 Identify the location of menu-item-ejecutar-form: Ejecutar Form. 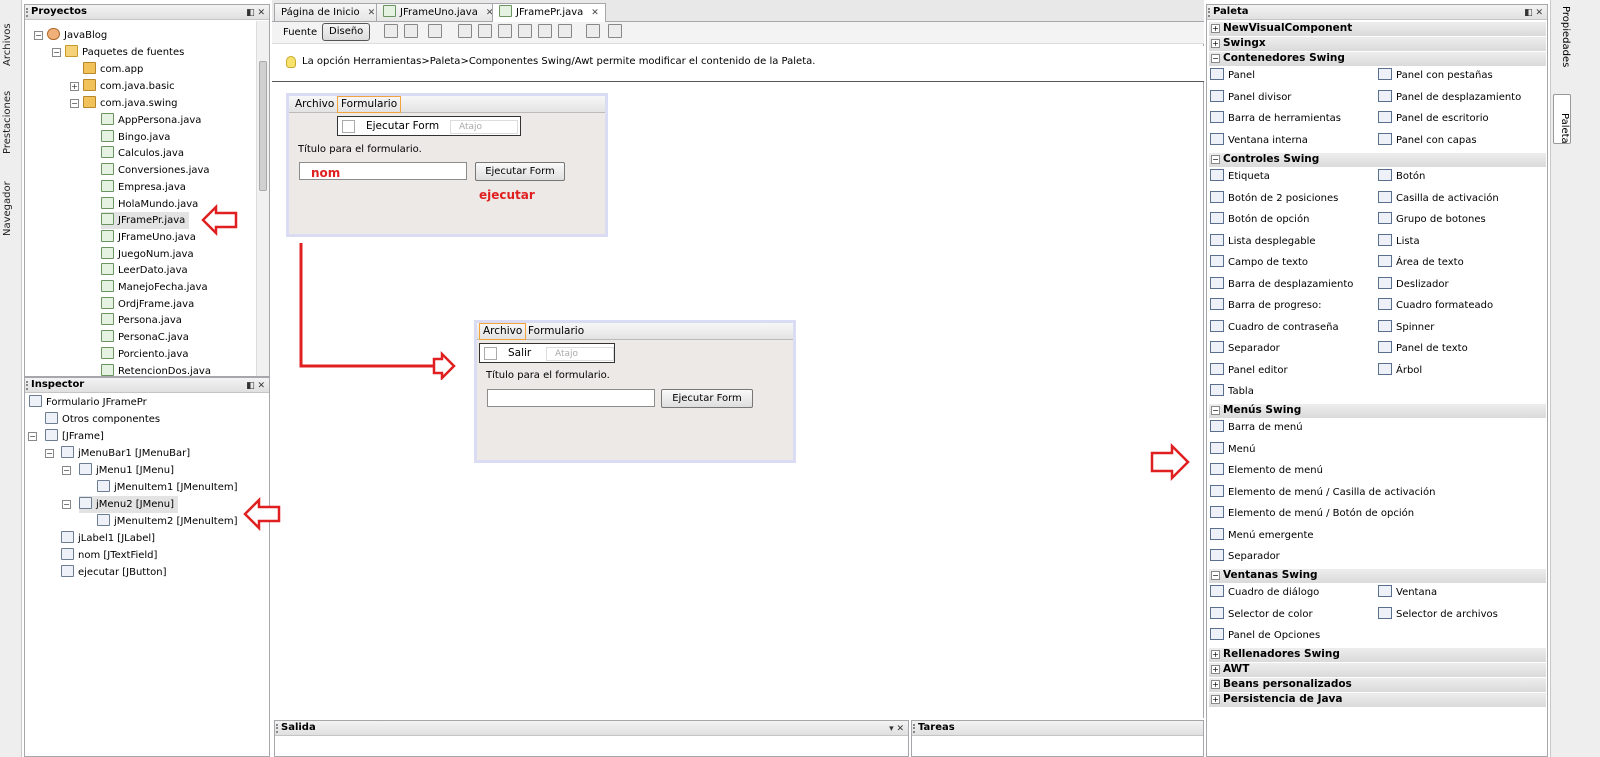
(402, 126).